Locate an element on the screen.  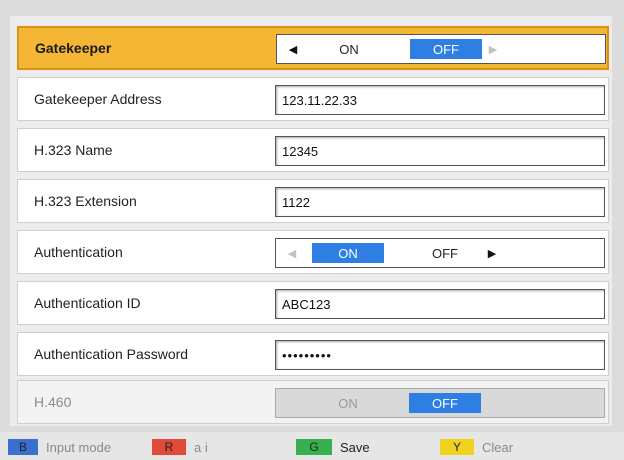
authentication-off-option: OFF is located at coordinates (445, 253).